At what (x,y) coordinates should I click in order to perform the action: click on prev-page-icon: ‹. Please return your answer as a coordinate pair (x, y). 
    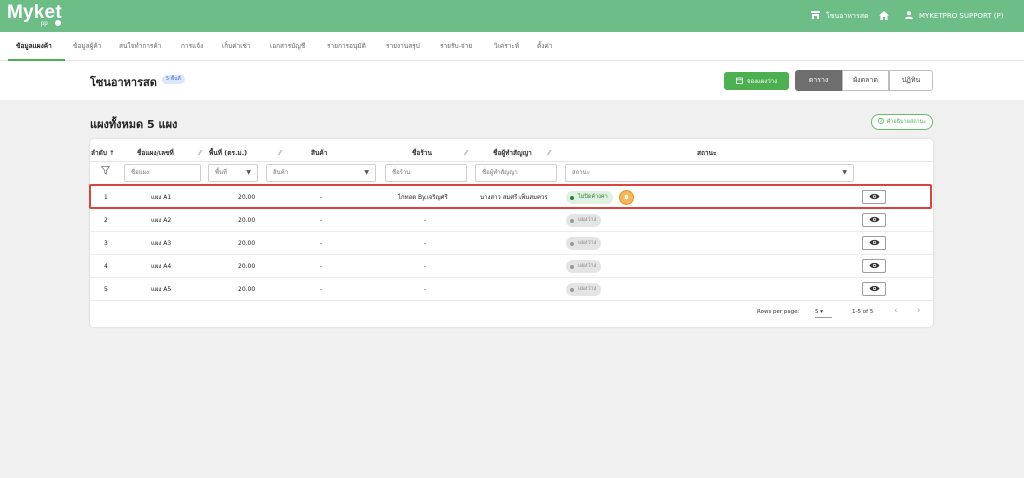
    Looking at the image, I should click on (896, 311).